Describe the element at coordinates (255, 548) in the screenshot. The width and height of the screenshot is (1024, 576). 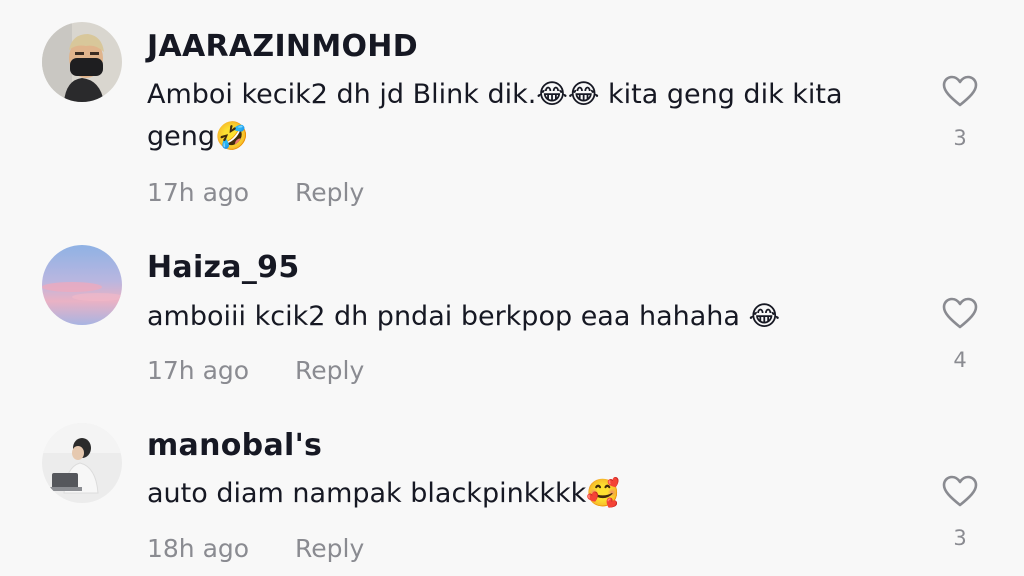
I see `comment-meta: 18h ago Reply` at that location.